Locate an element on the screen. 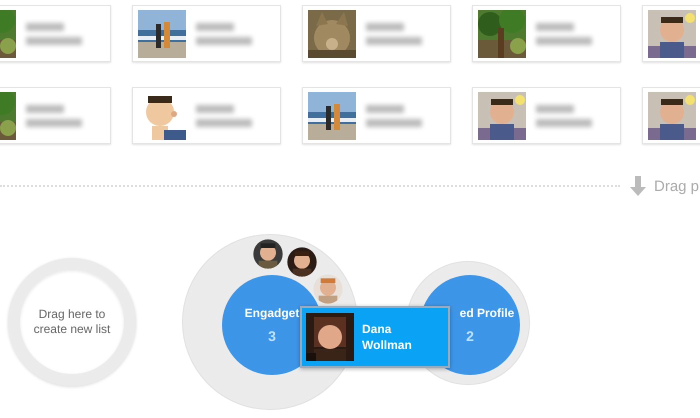  dragged-person-card: Dana Wollman is located at coordinates (375, 337).